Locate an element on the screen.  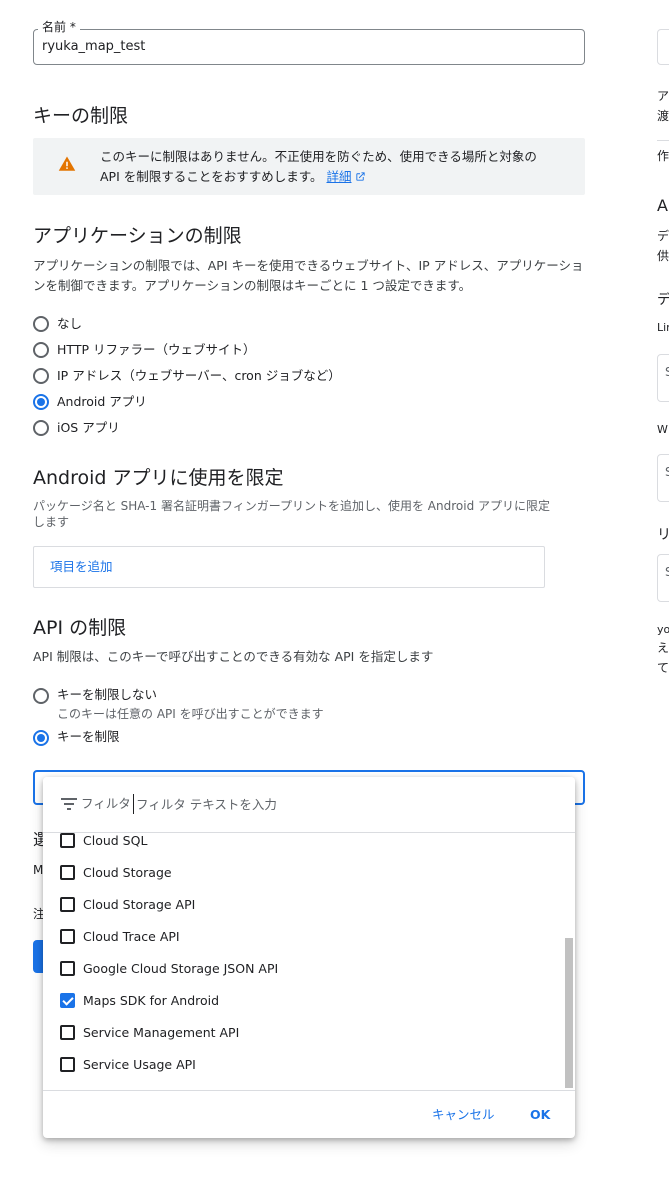
right-text-15: え is located at coordinates (663, 648).